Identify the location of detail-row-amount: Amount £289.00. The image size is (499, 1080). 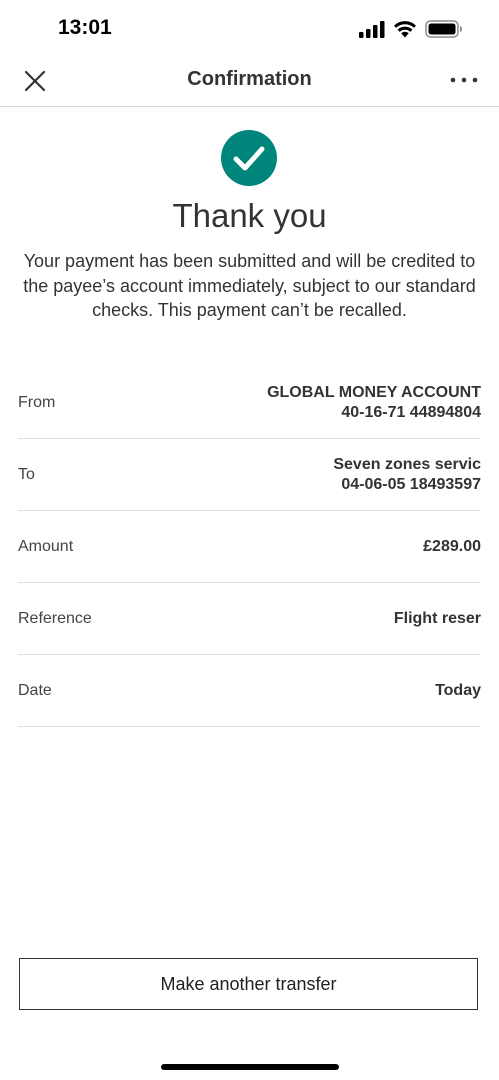
(249, 547).